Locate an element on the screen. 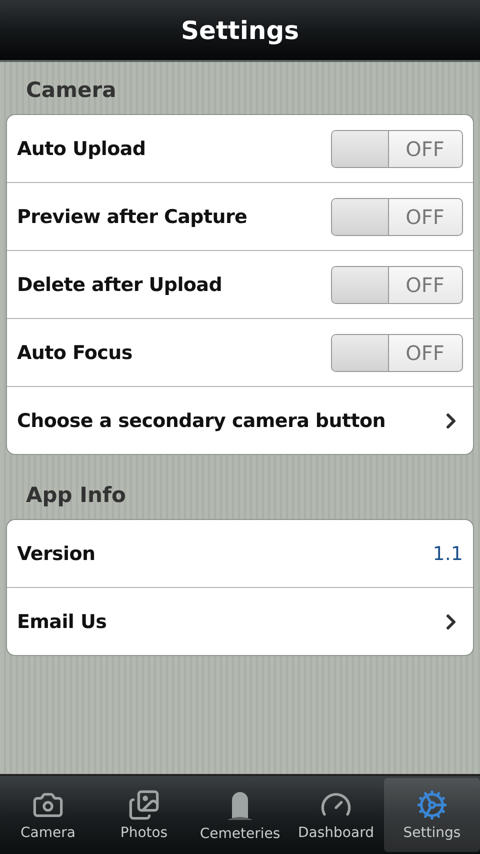 The image size is (480, 854). row-value: 1.1 is located at coordinates (447, 553).